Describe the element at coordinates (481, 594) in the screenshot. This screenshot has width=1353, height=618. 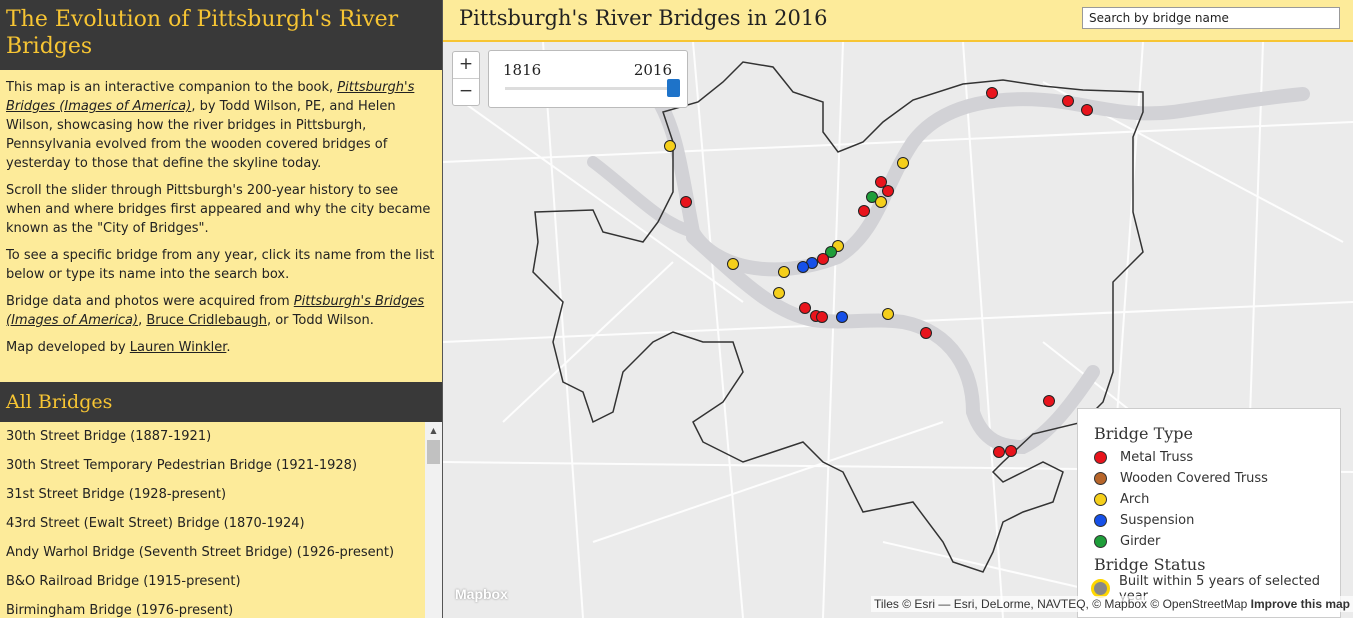
I see `mapbox-logo: Mapbox` at that location.